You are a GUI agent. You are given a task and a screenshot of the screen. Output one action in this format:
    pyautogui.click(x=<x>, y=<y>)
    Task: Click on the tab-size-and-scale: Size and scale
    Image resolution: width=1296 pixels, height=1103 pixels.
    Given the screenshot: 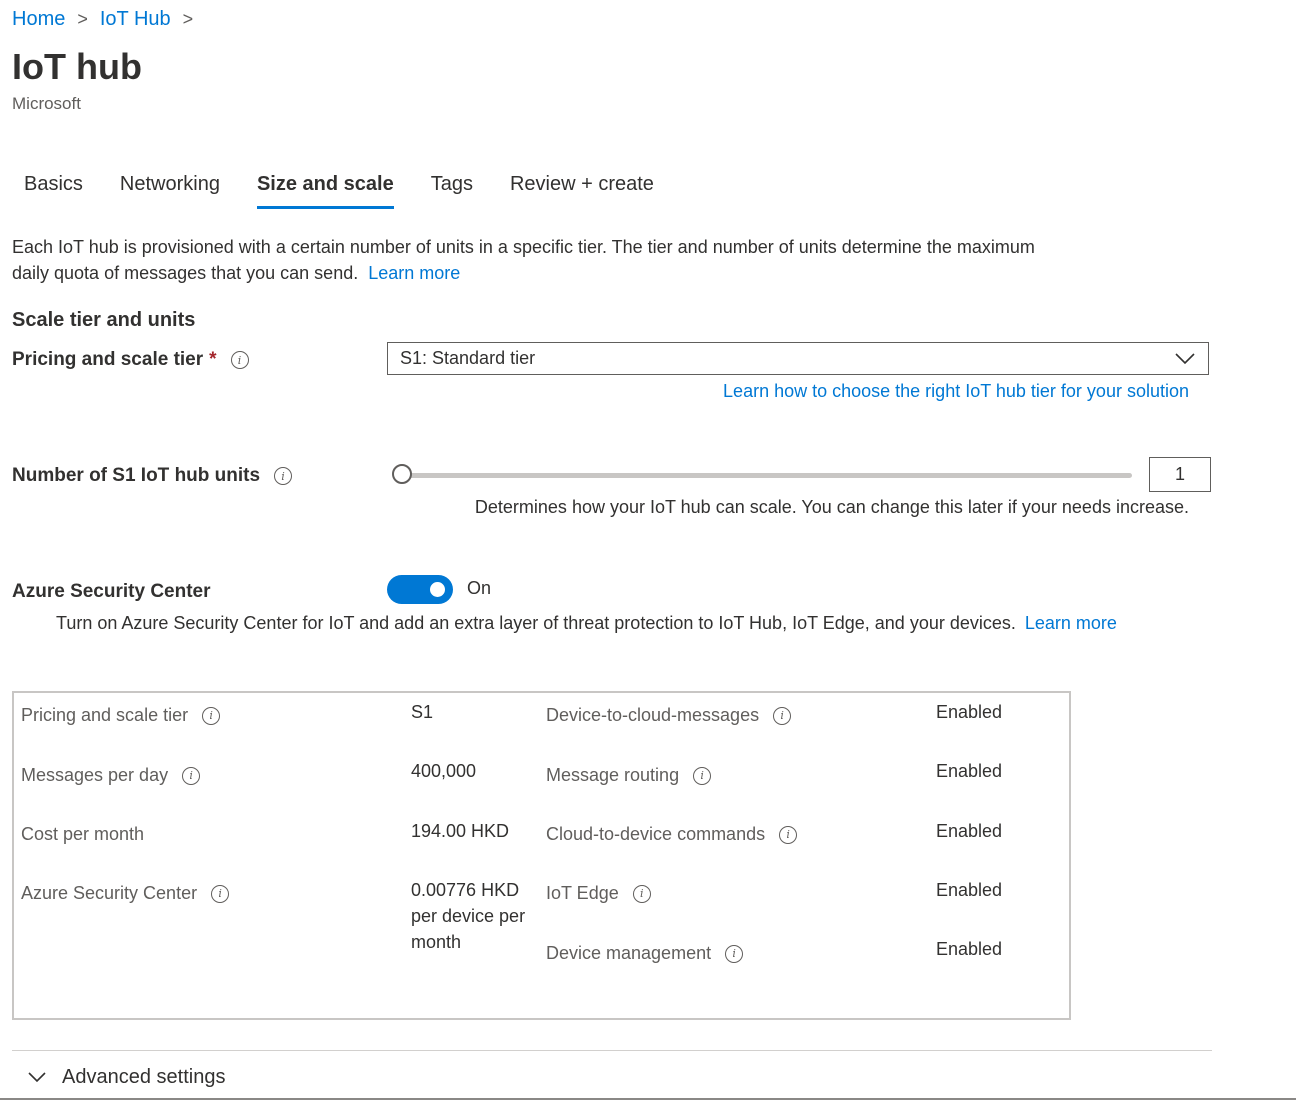 What is the action you would take?
    pyautogui.click(x=325, y=191)
    